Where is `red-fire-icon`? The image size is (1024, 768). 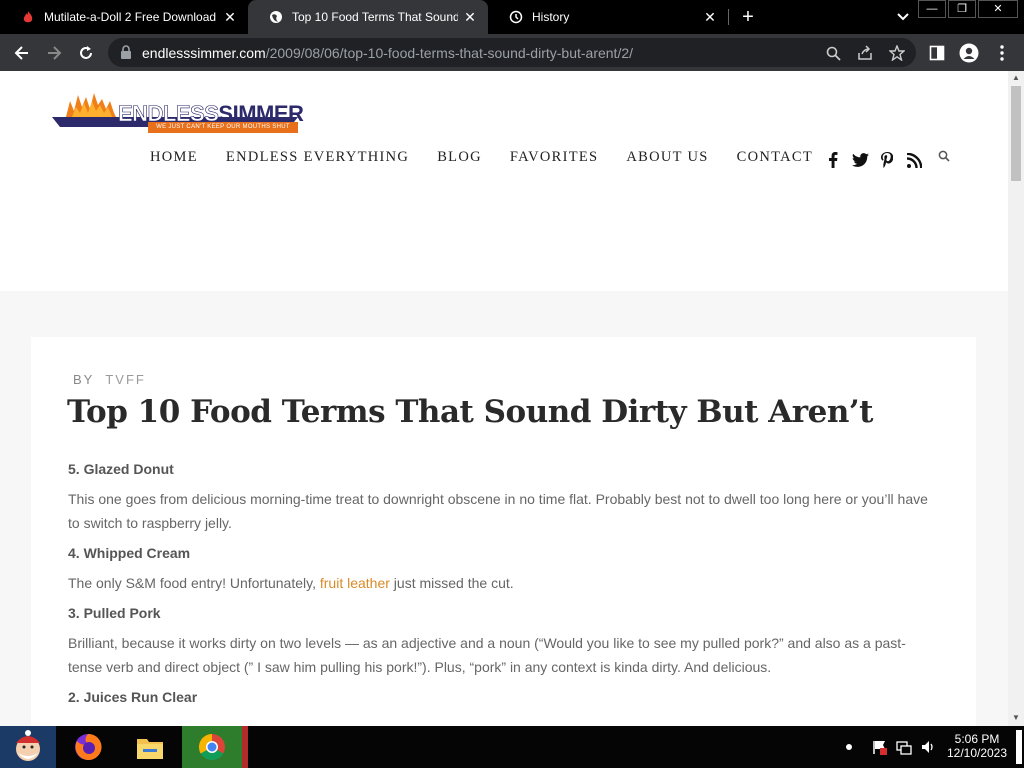
red-fire-icon is located at coordinates (28, 17).